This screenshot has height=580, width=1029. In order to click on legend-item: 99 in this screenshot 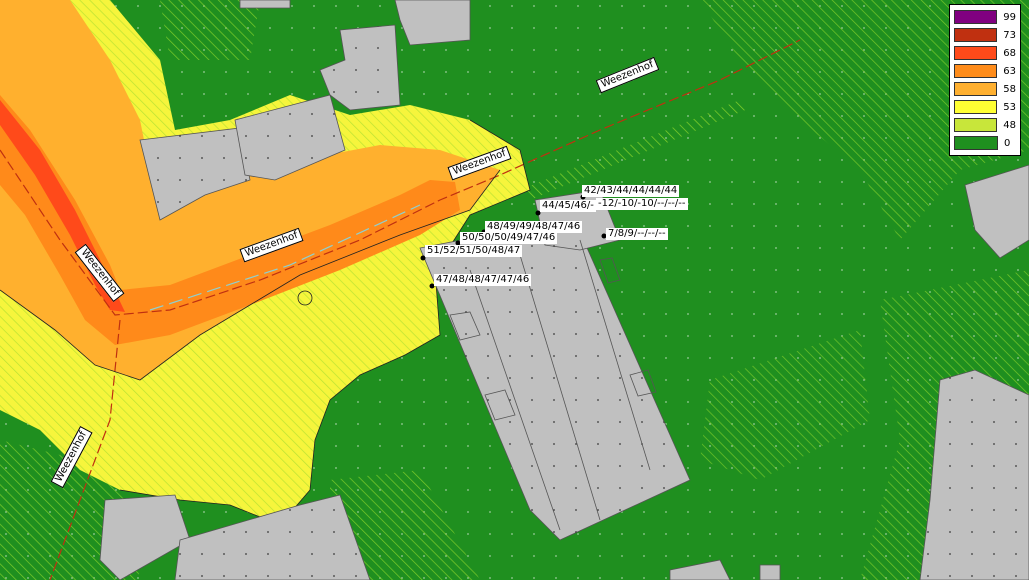, I will do `click(985, 17)`.